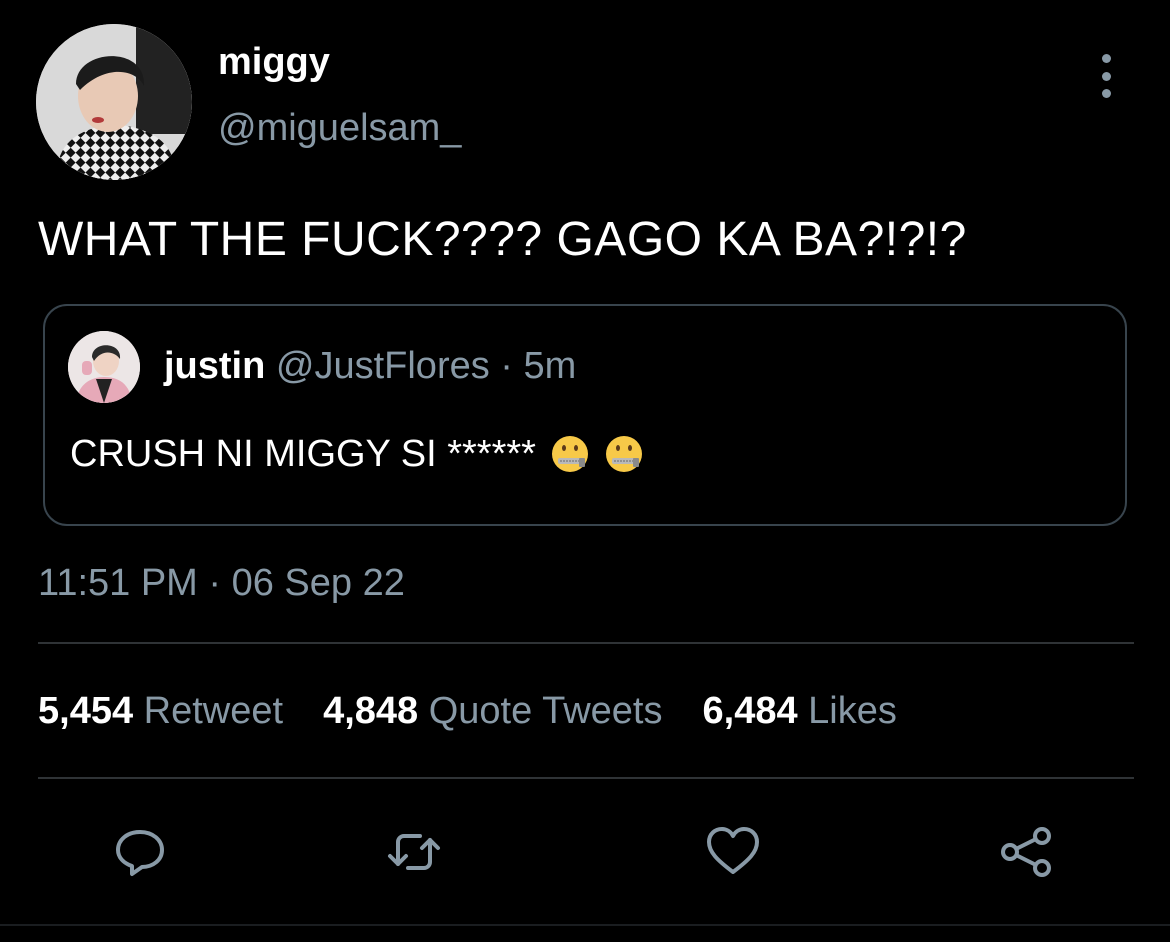  I want to click on more-options-icon, so click(1106, 76).